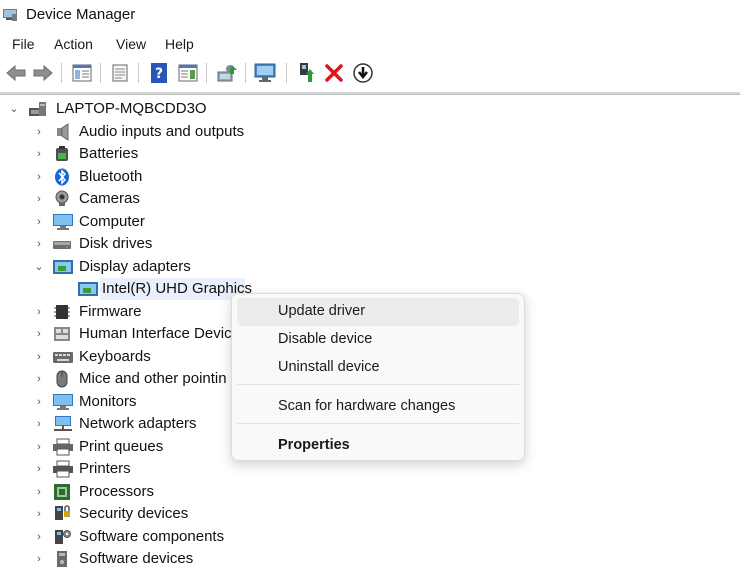 The image size is (740, 571). I want to click on battery-icon, so click(62, 154).